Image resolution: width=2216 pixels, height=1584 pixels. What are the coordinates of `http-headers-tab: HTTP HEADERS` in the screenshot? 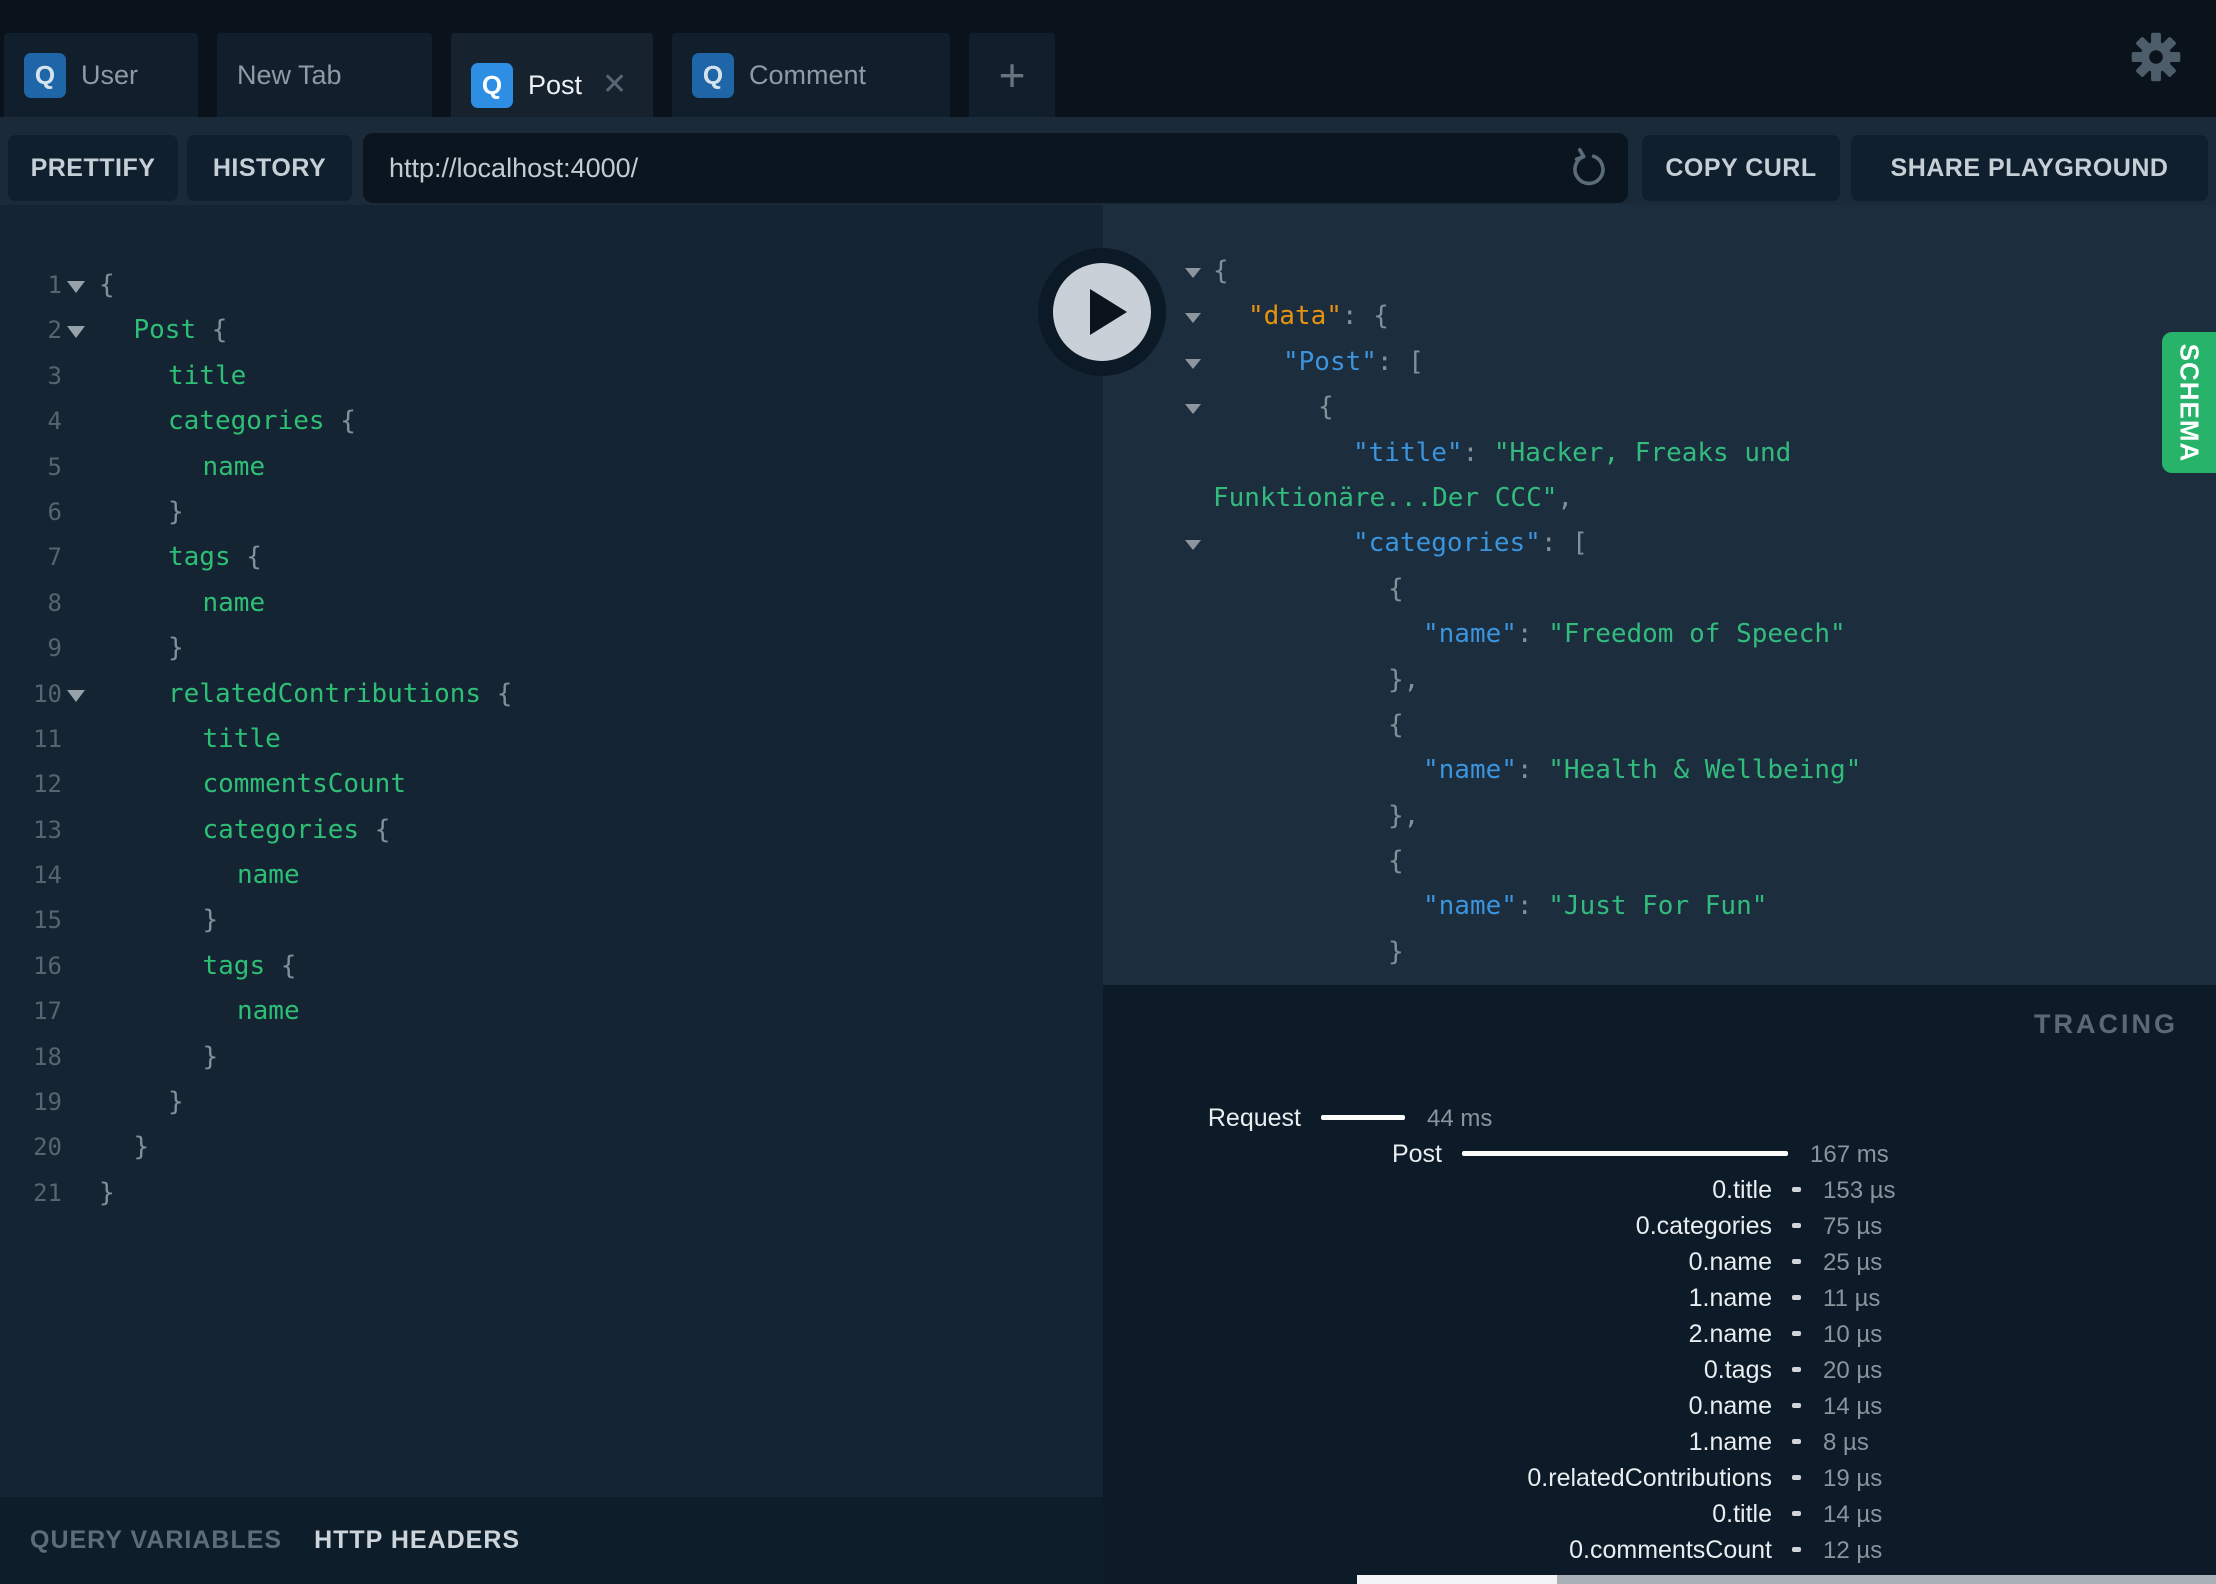 It's located at (417, 1540).